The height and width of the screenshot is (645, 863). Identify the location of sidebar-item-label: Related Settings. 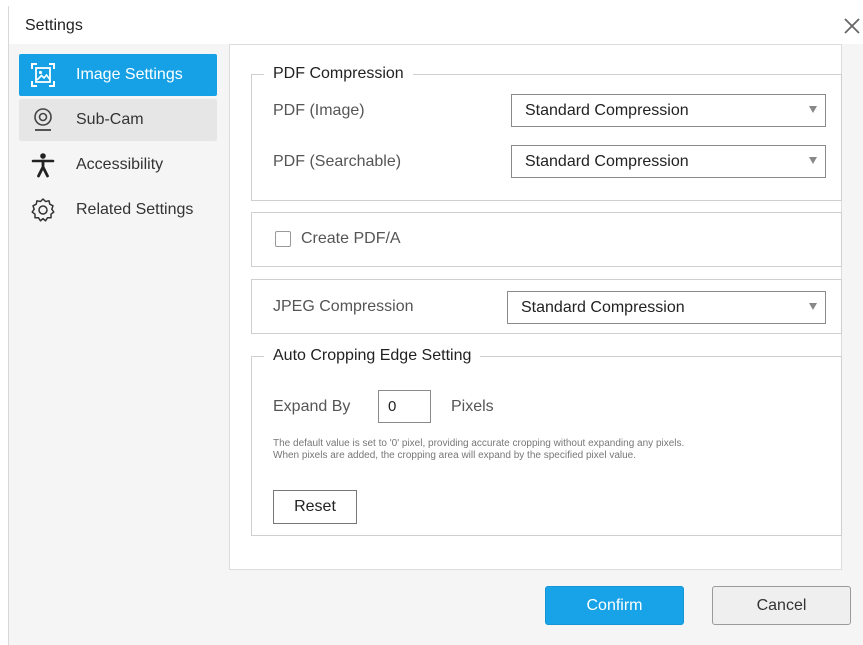
(135, 209).